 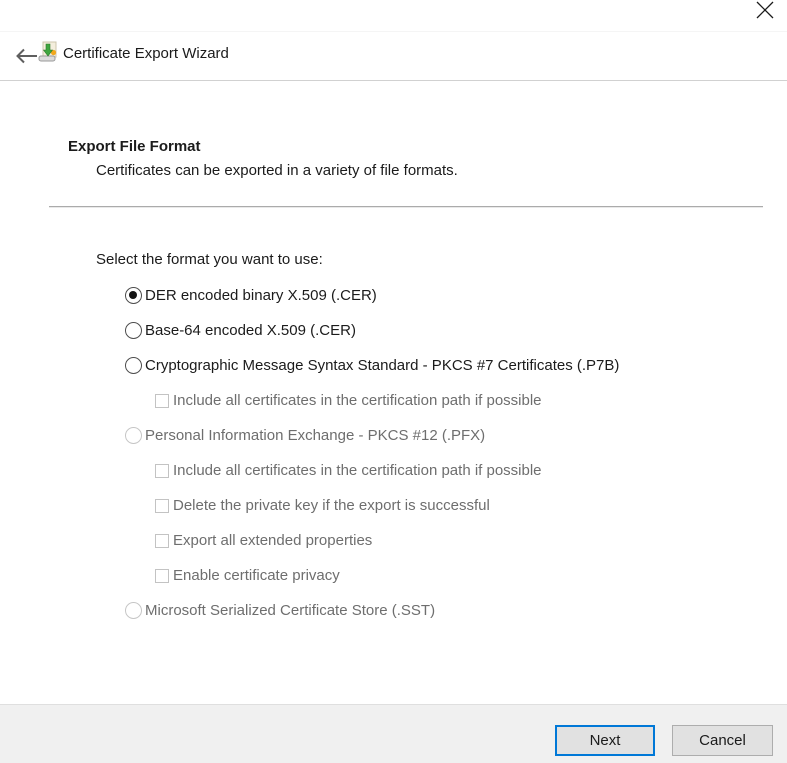 I want to click on close-button, so click(x=765, y=11).